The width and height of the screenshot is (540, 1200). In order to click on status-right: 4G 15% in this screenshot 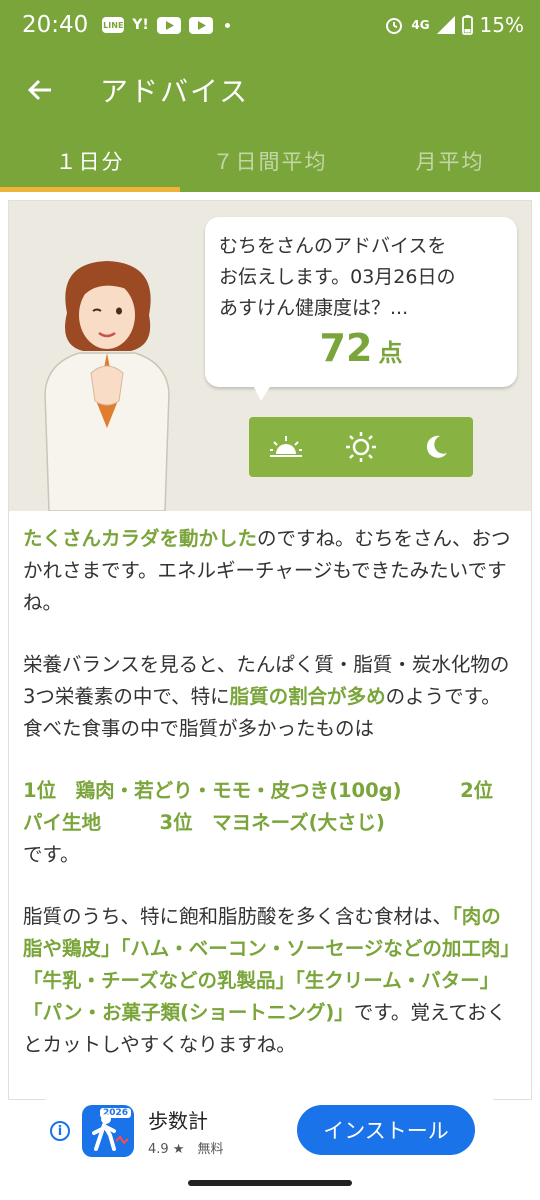, I will do `click(454, 25)`.